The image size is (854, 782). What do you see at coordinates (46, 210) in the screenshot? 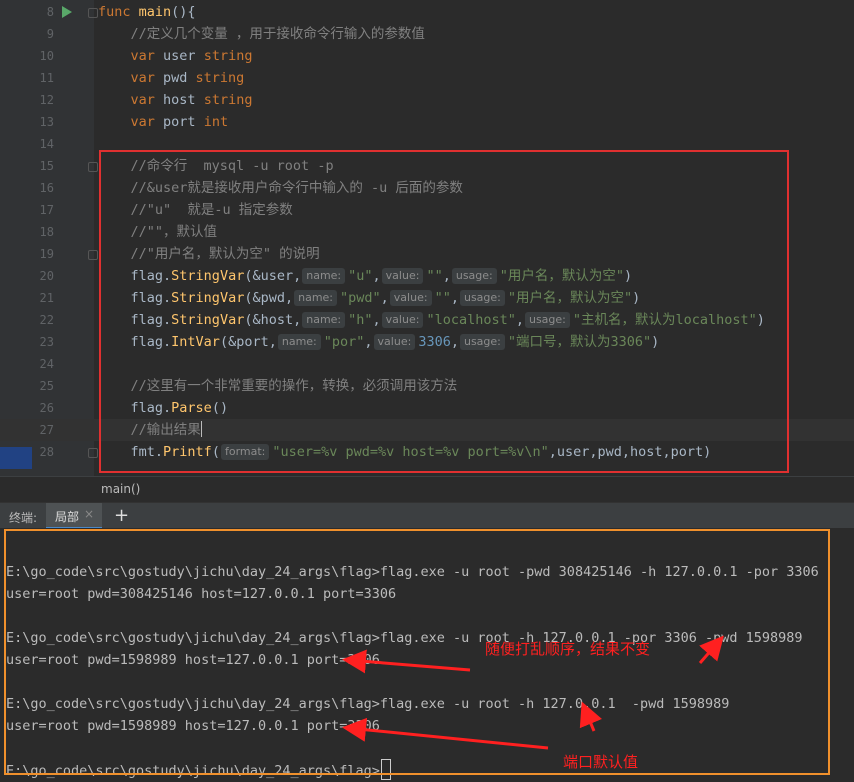
I see `line-number: 17` at bounding box center [46, 210].